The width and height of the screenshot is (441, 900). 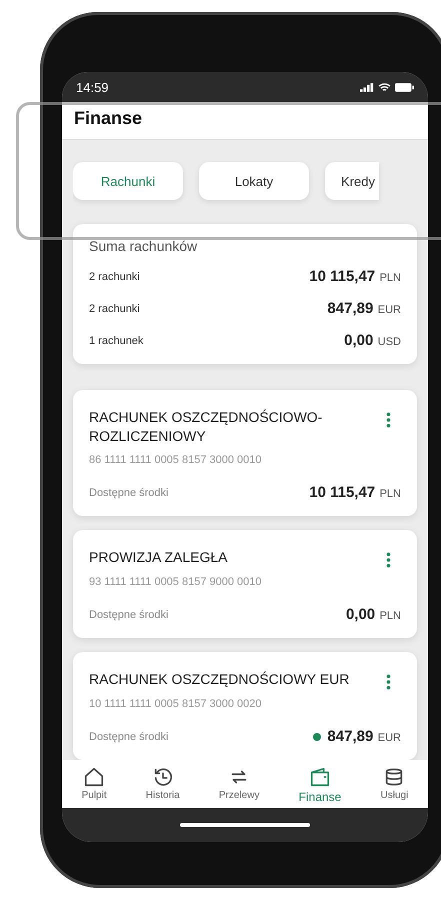 I want to click on nav-item: Pulpit, so click(x=94, y=785).